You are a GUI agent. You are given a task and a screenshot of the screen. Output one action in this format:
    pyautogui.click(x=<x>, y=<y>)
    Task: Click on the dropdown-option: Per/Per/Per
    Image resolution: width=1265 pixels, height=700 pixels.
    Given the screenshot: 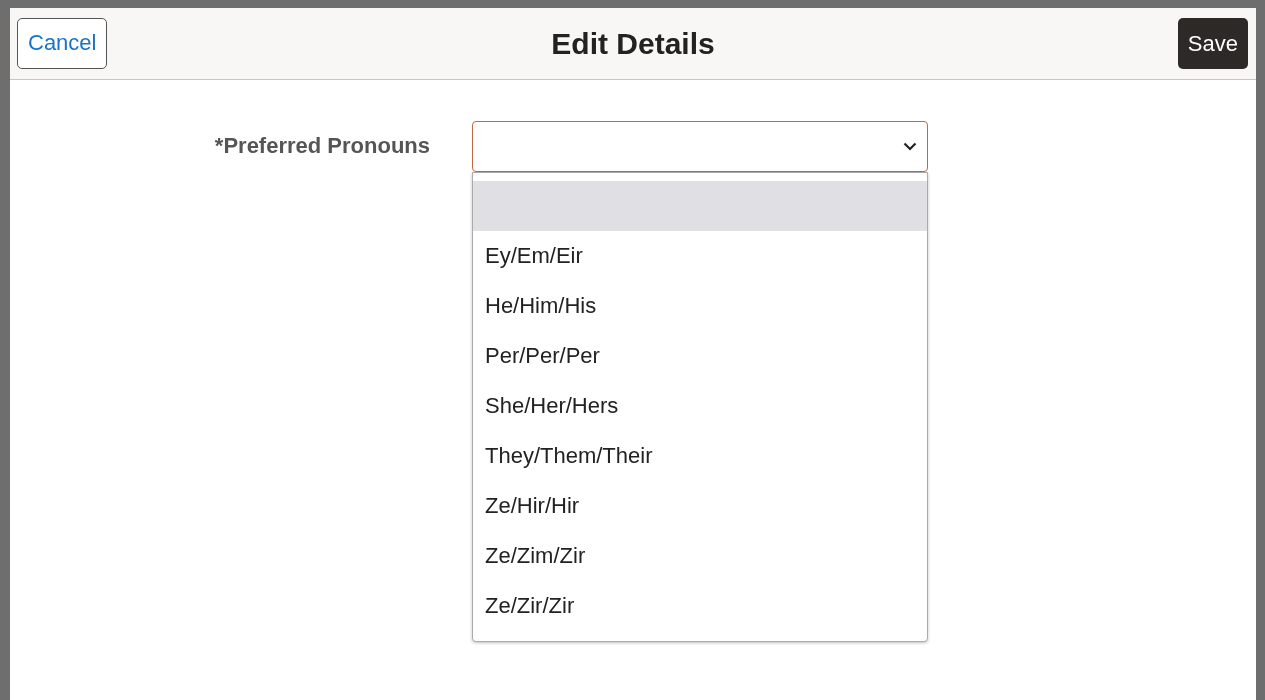 What is the action you would take?
    pyautogui.click(x=700, y=356)
    